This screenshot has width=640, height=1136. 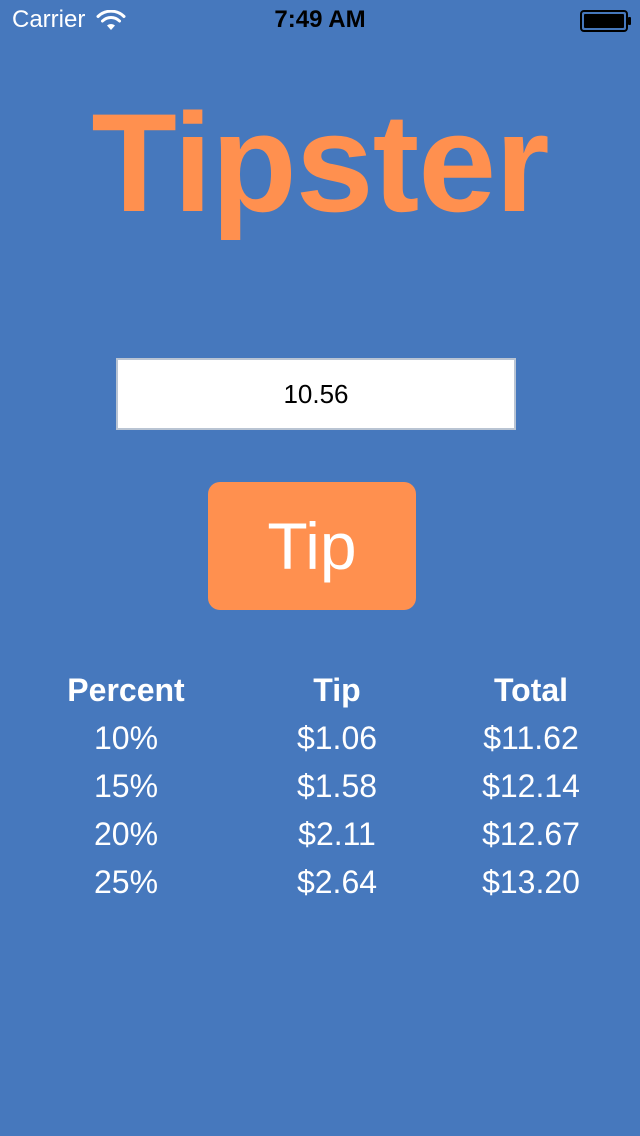 What do you see at coordinates (531, 882) in the screenshot?
I see `total-cell: $13.20` at bounding box center [531, 882].